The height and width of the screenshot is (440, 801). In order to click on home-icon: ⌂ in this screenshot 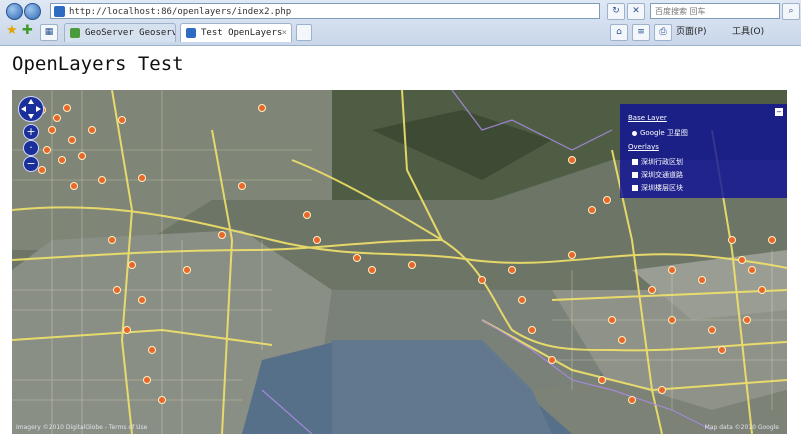, I will do `click(619, 32)`.